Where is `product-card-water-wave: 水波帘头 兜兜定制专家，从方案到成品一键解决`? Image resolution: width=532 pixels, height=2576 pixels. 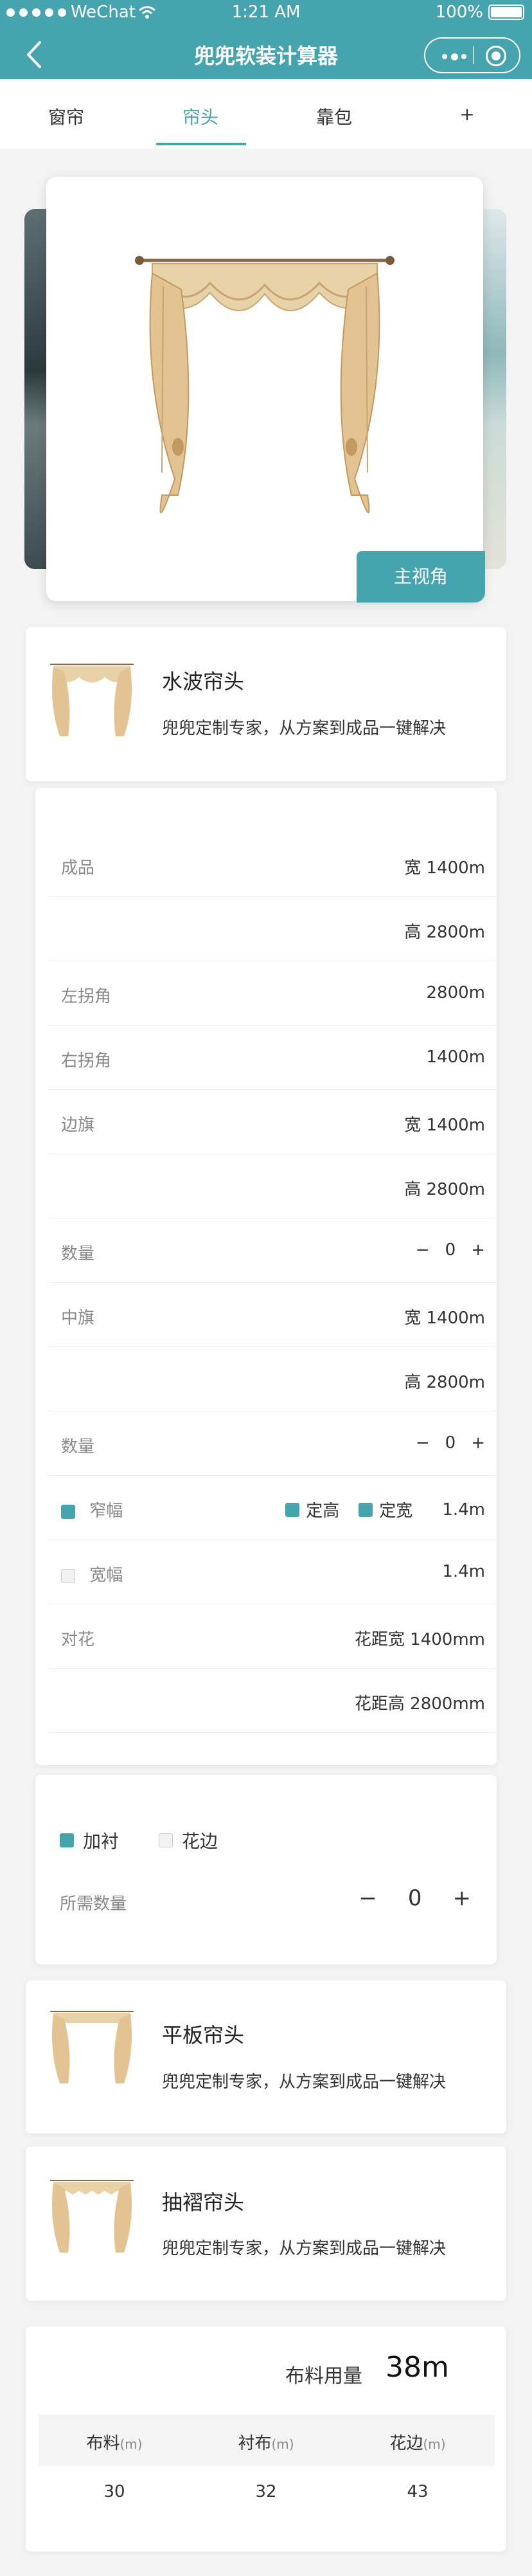 product-card-water-wave: 水波帘头 兜兜定制专家，从方案到成品一键解决 is located at coordinates (266, 704).